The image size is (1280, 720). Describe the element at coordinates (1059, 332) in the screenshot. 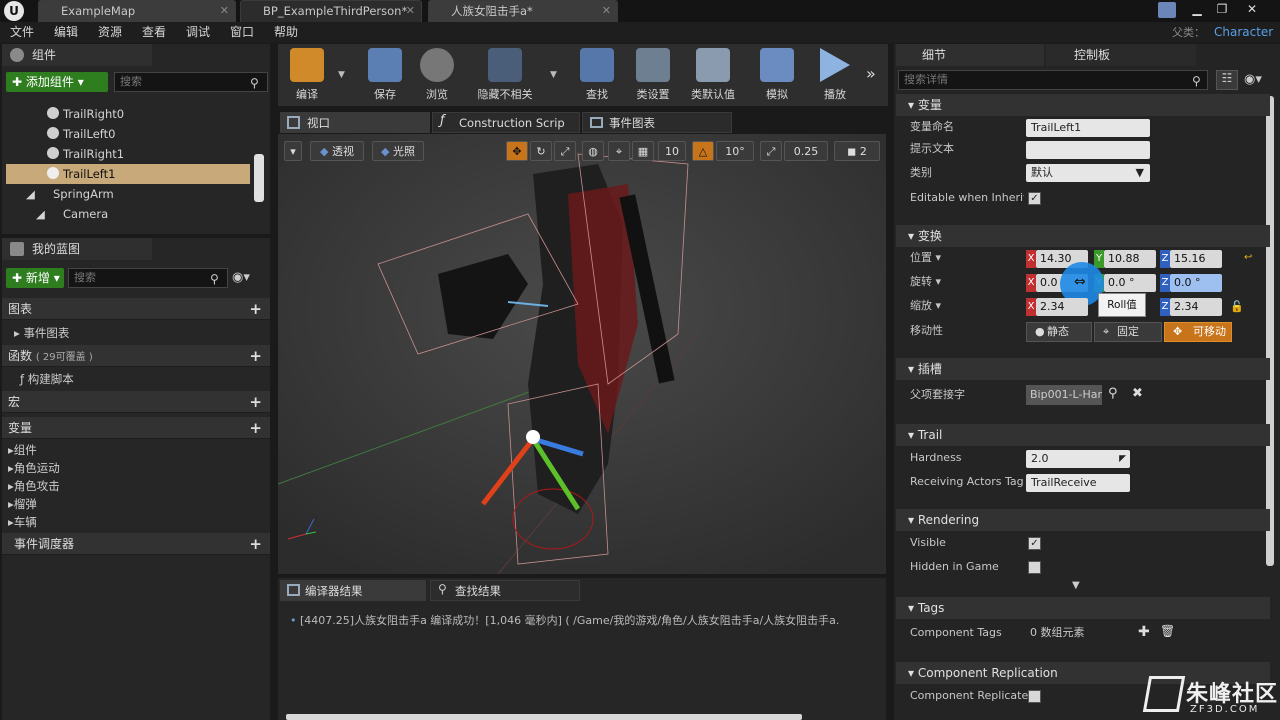

I see `mobility-static-button: ● 静态` at that location.